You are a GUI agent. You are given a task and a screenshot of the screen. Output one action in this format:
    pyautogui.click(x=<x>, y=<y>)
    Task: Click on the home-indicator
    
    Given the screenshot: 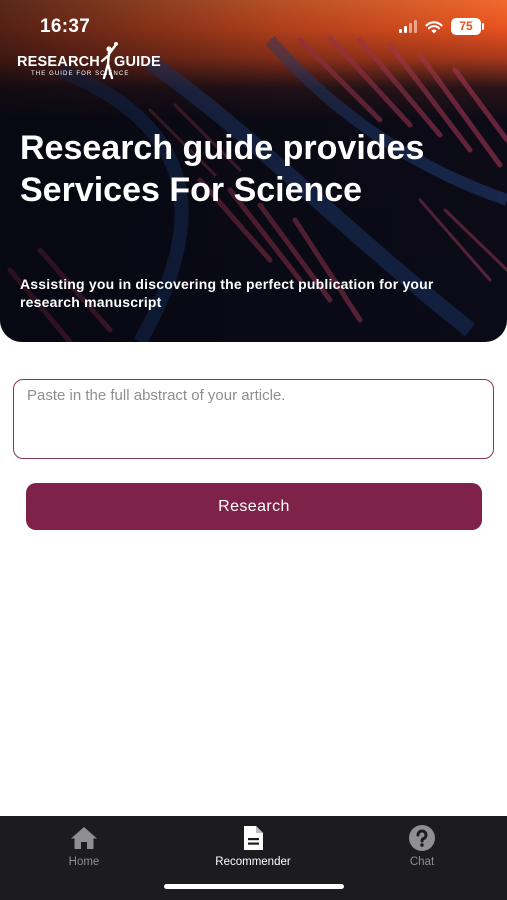 What is the action you would take?
    pyautogui.click(x=254, y=886)
    